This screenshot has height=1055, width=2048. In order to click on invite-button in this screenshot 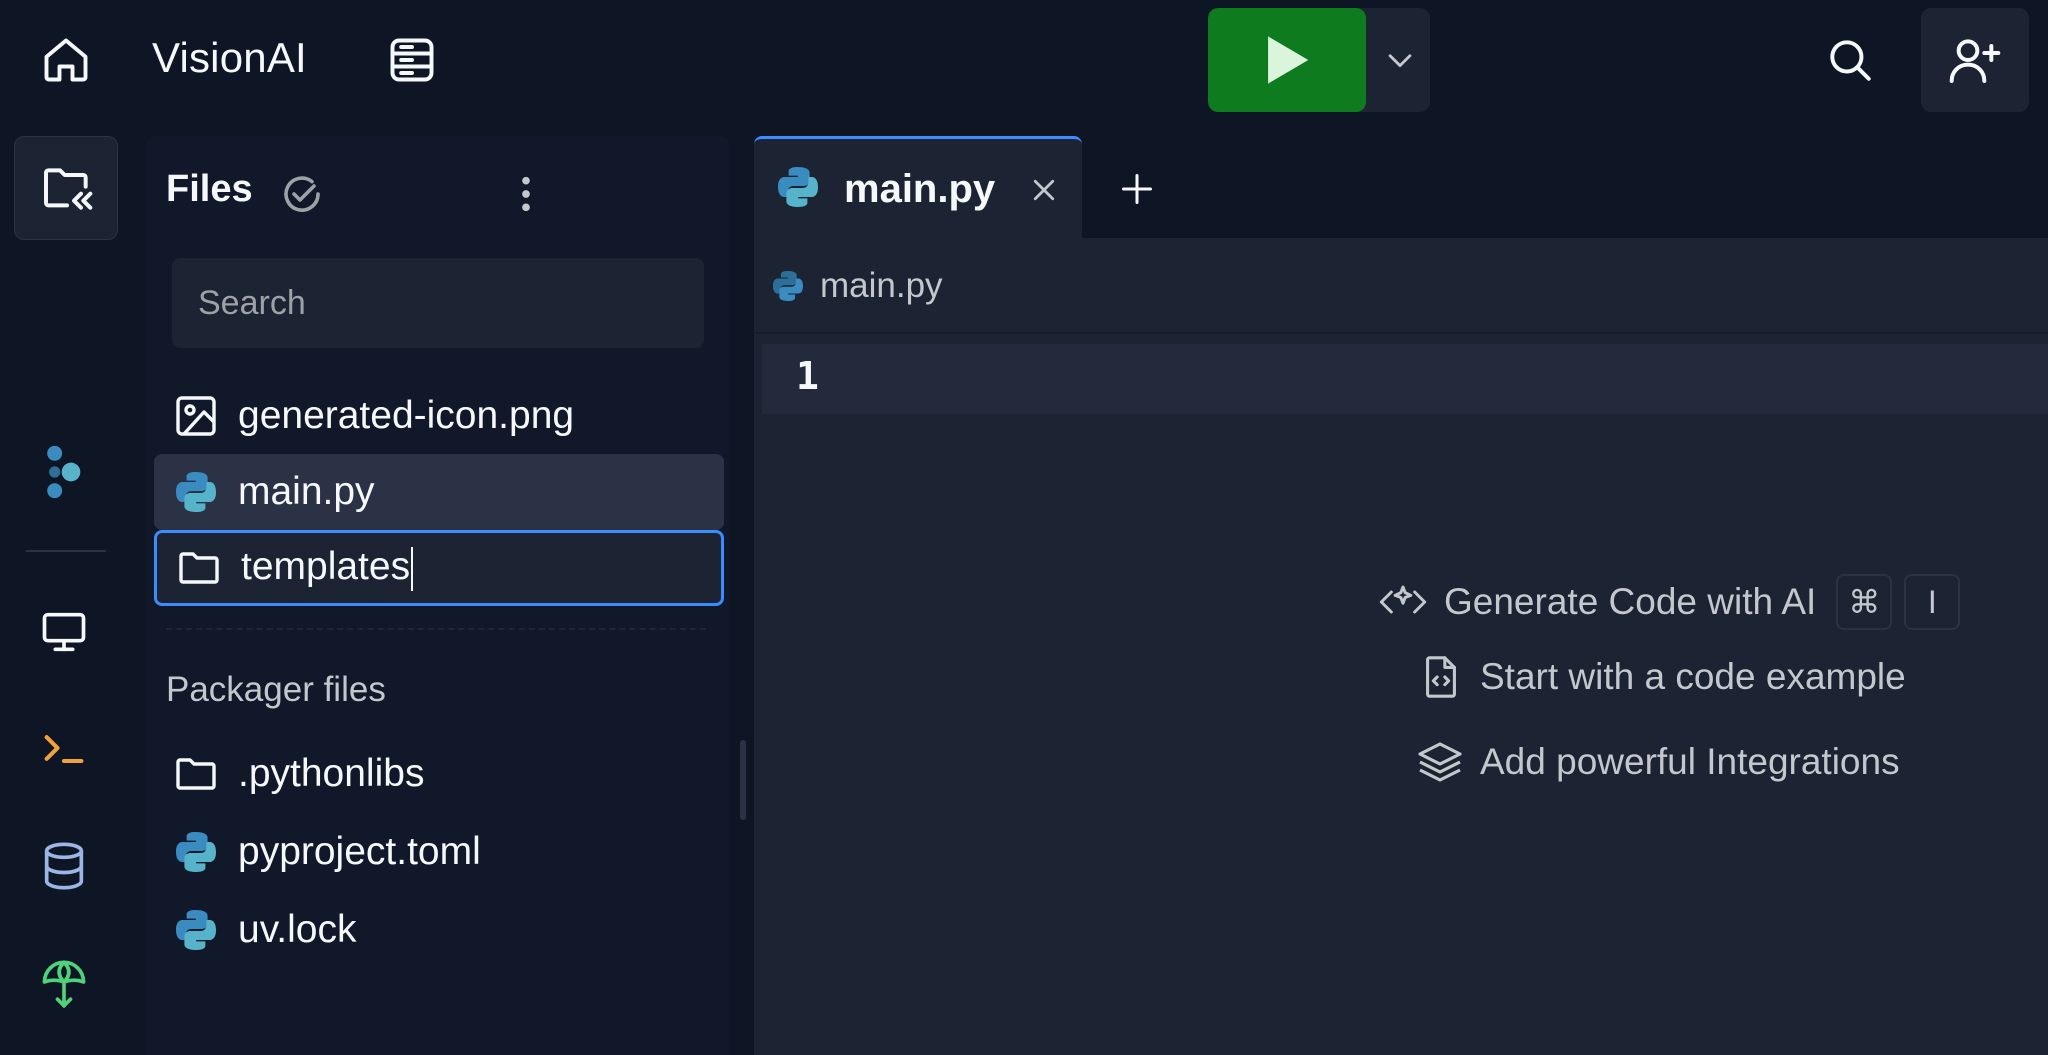, I will do `click(1975, 60)`.